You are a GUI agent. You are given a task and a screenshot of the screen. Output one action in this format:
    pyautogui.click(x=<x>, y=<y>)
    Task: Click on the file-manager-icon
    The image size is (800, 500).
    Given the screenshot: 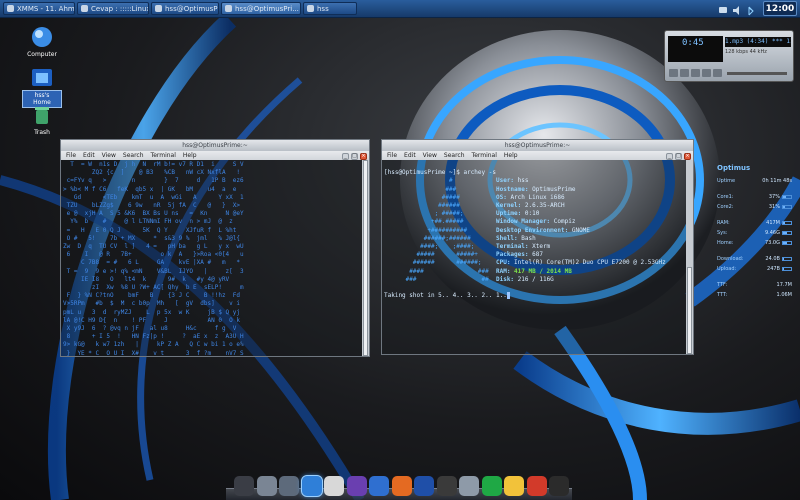 What is the action you would take?
    pyautogui.click(x=289, y=486)
    